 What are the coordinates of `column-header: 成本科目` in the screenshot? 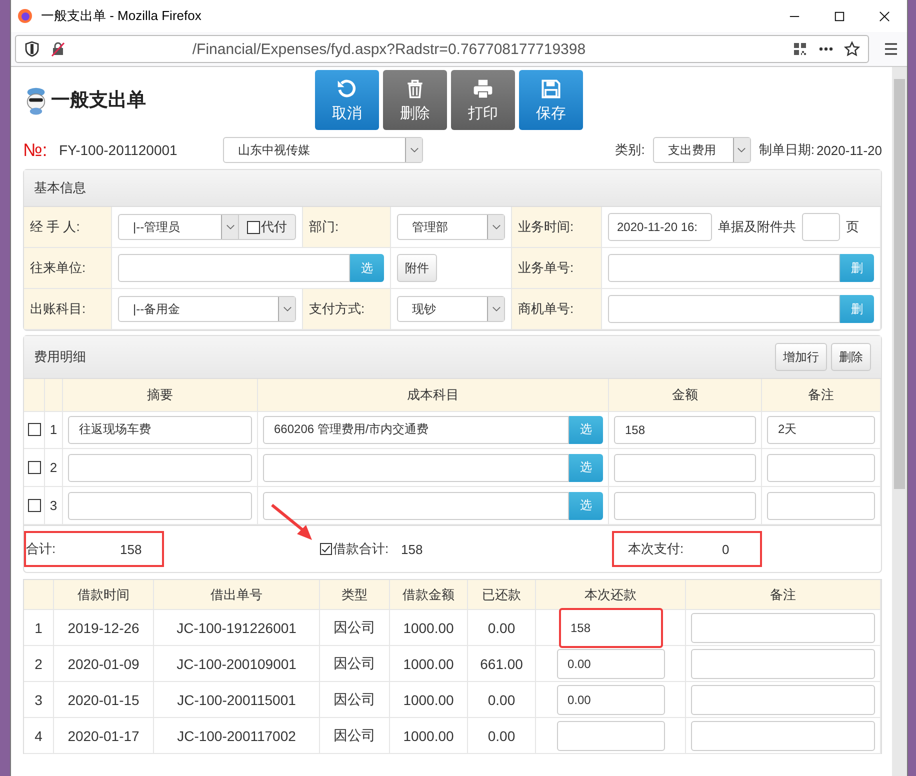 It's located at (433, 395).